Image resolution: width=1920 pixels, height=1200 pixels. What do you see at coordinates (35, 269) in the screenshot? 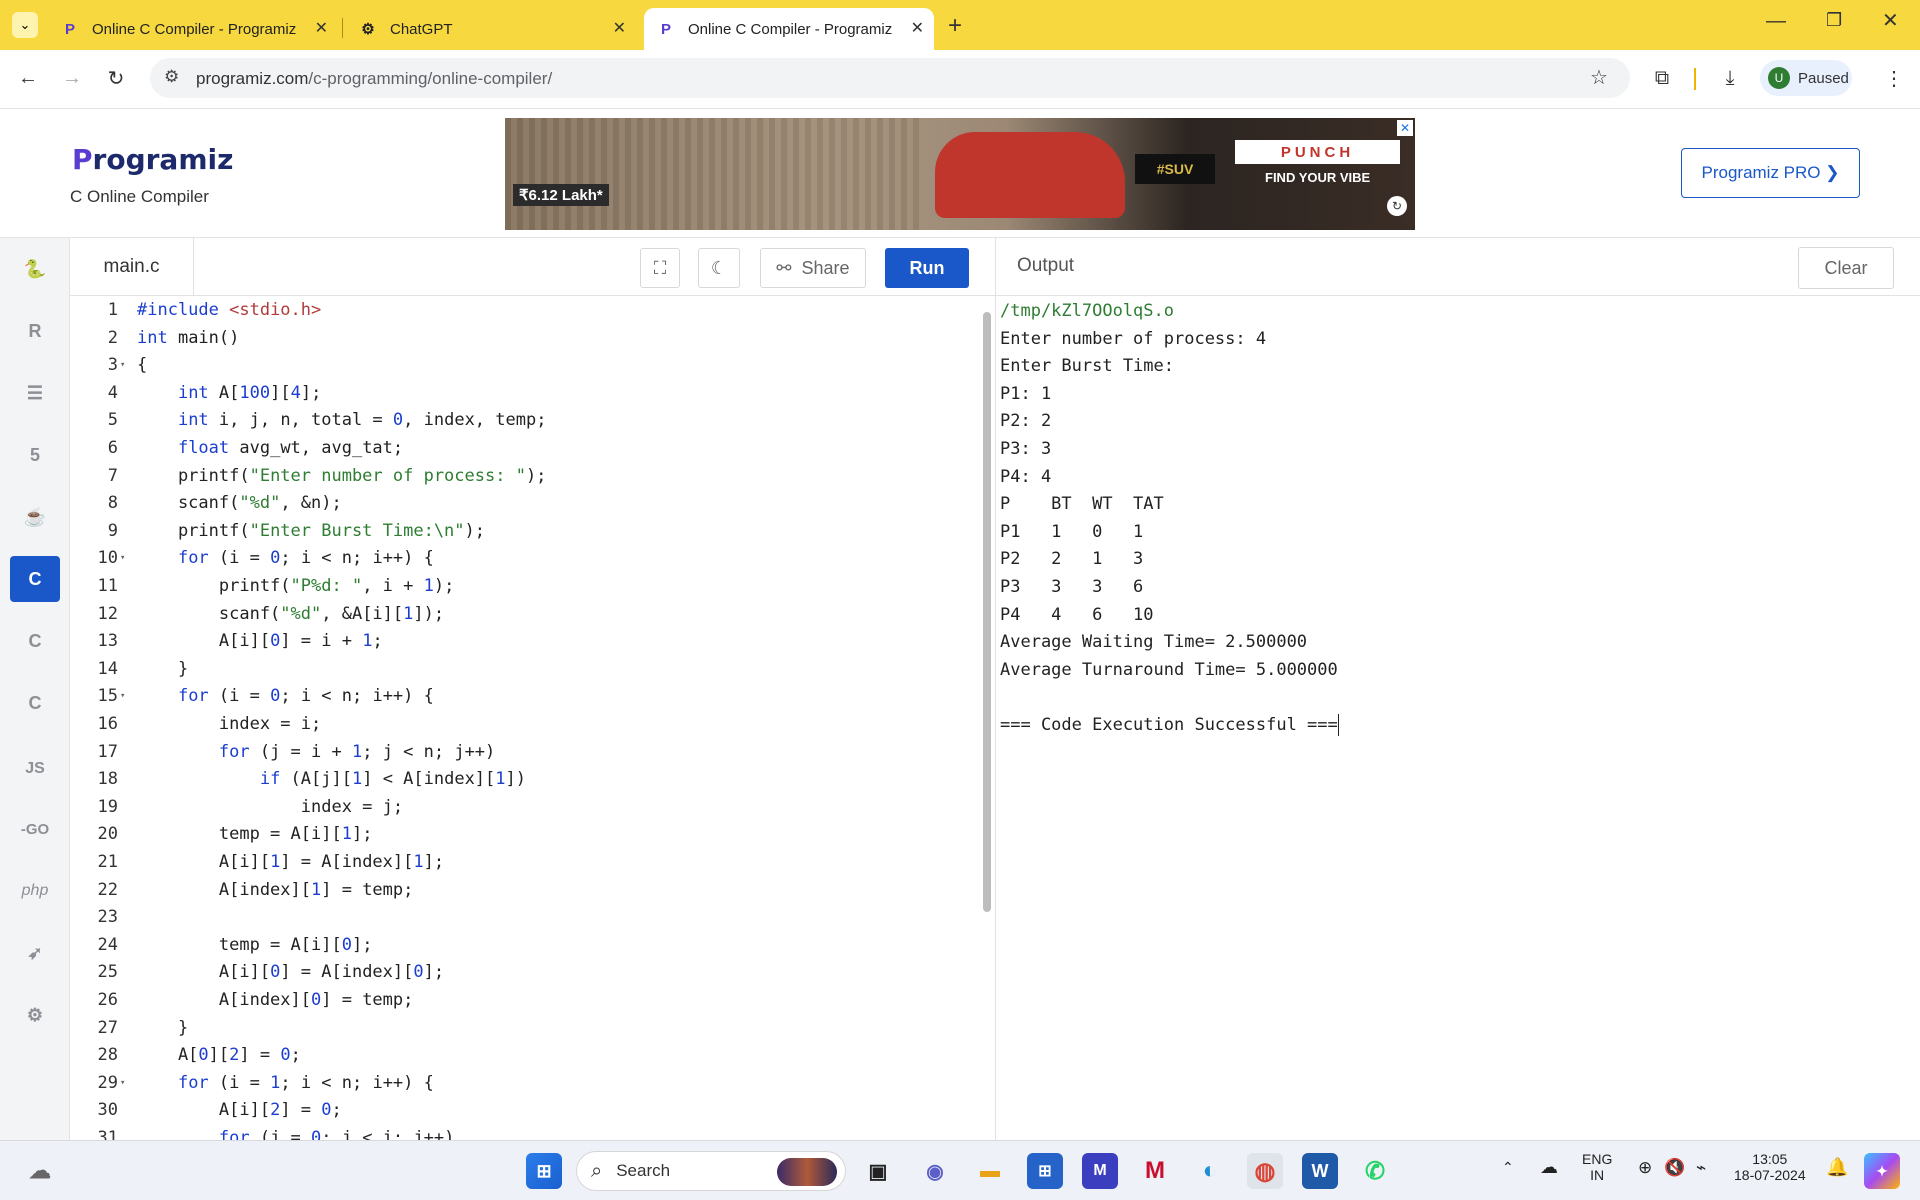
I see `python-icon: 🐍` at bounding box center [35, 269].